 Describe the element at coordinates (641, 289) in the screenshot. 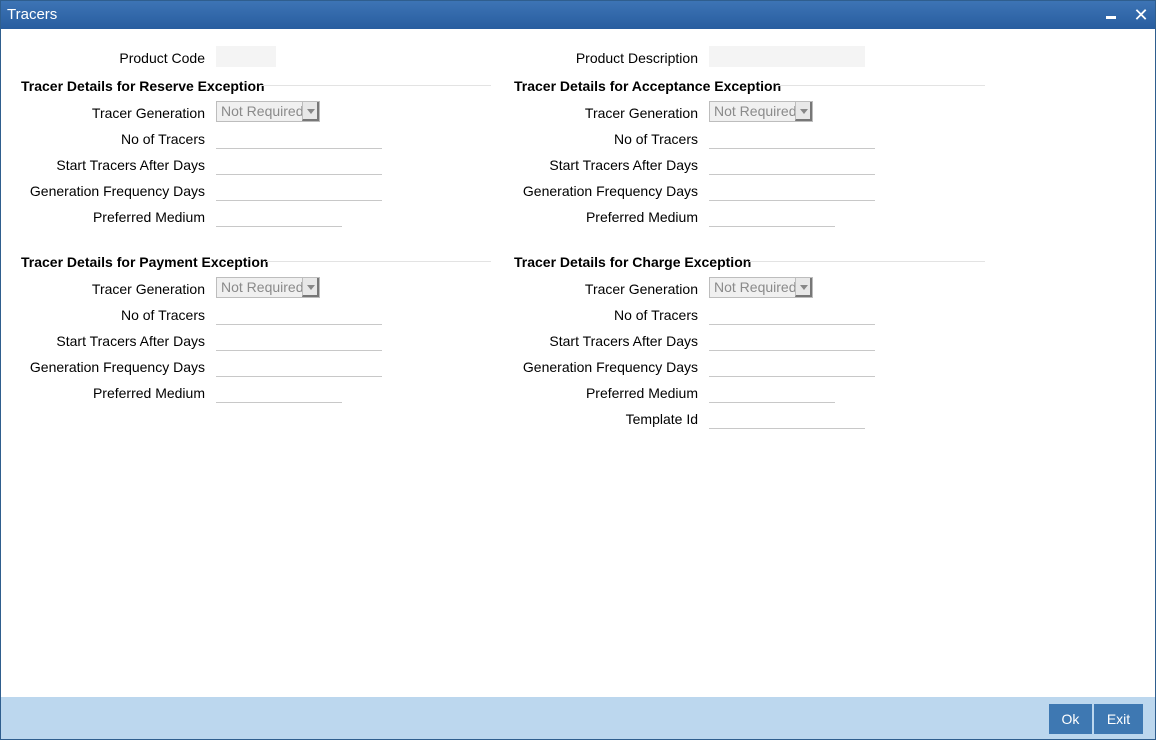

I see `charge-tracer-generation-label: Tracer Generation` at that location.